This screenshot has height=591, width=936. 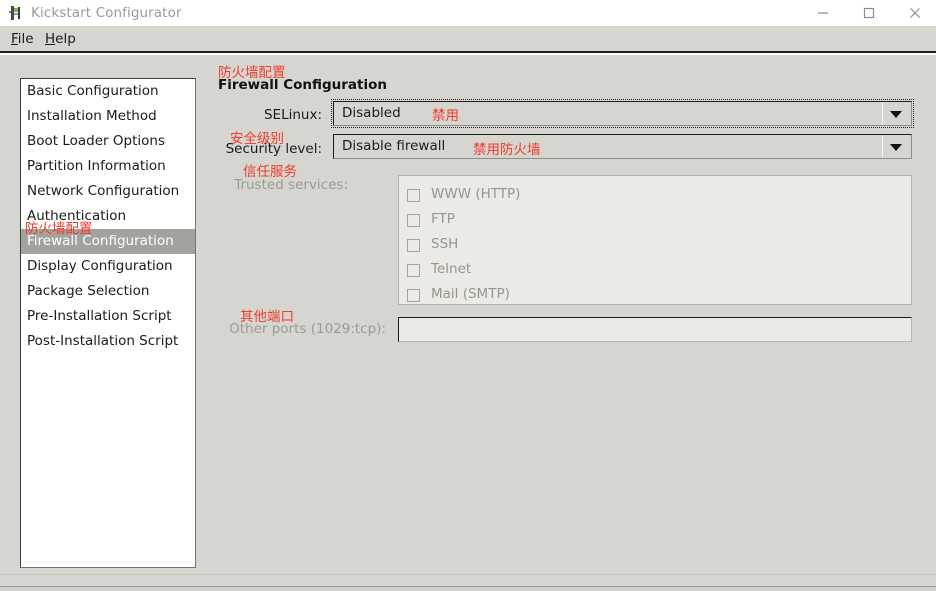 What do you see at coordinates (108, 116) in the screenshot?
I see `sidebar-item-installation-method: Installation Method` at bounding box center [108, 116].